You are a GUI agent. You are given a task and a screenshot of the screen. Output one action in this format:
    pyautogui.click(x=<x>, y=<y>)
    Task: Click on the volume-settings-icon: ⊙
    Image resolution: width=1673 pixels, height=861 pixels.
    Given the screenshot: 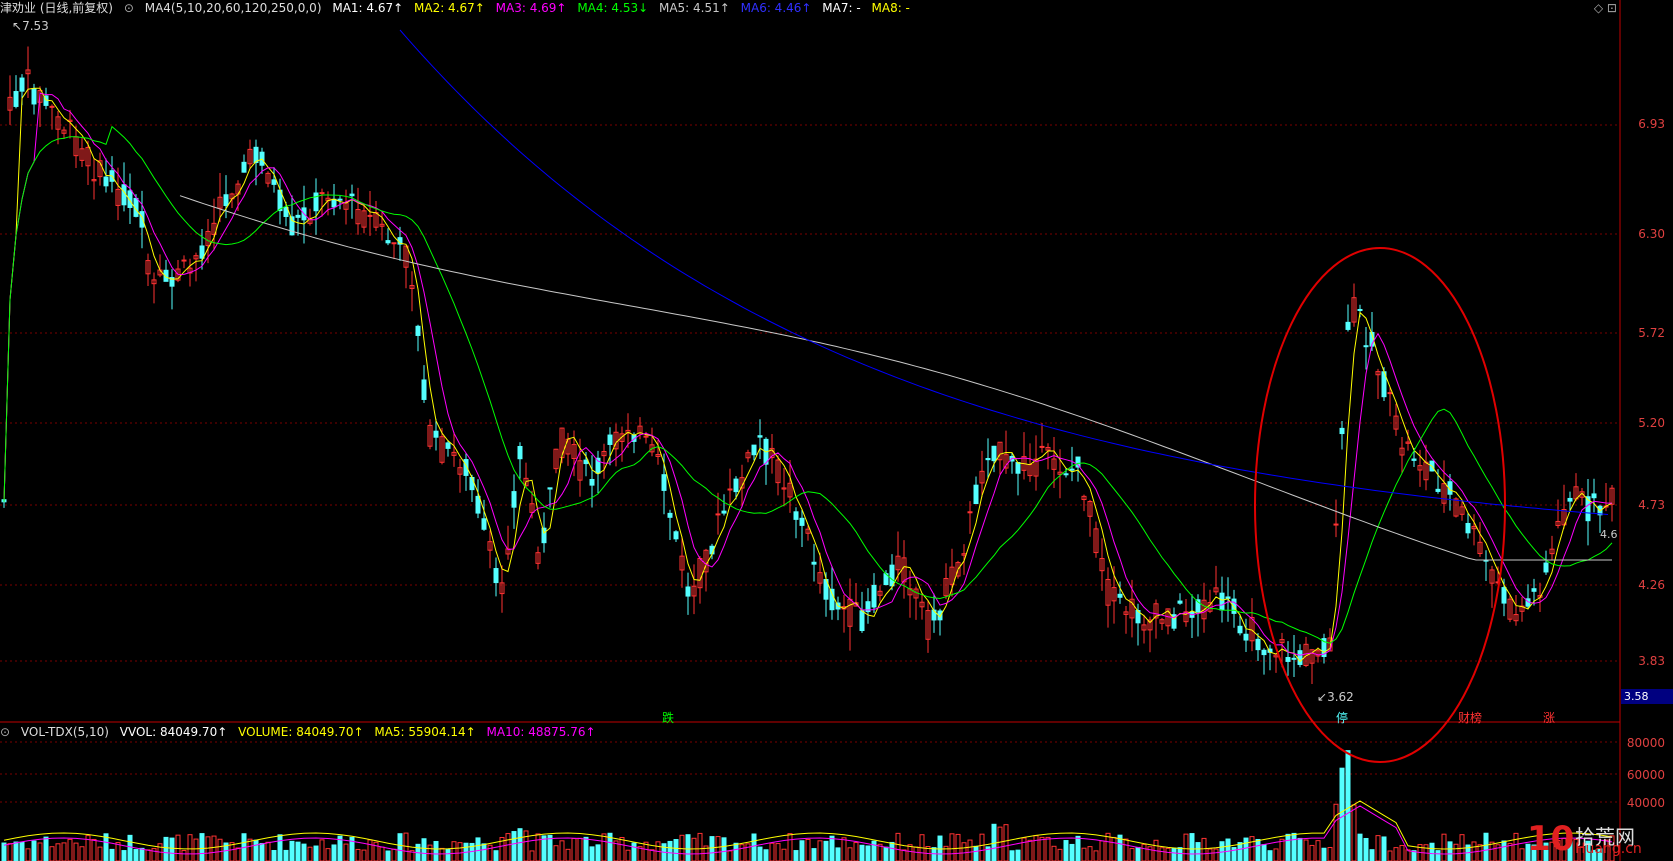 What is the action you would take?
    pyautogui.click(x=5, y=732)
    